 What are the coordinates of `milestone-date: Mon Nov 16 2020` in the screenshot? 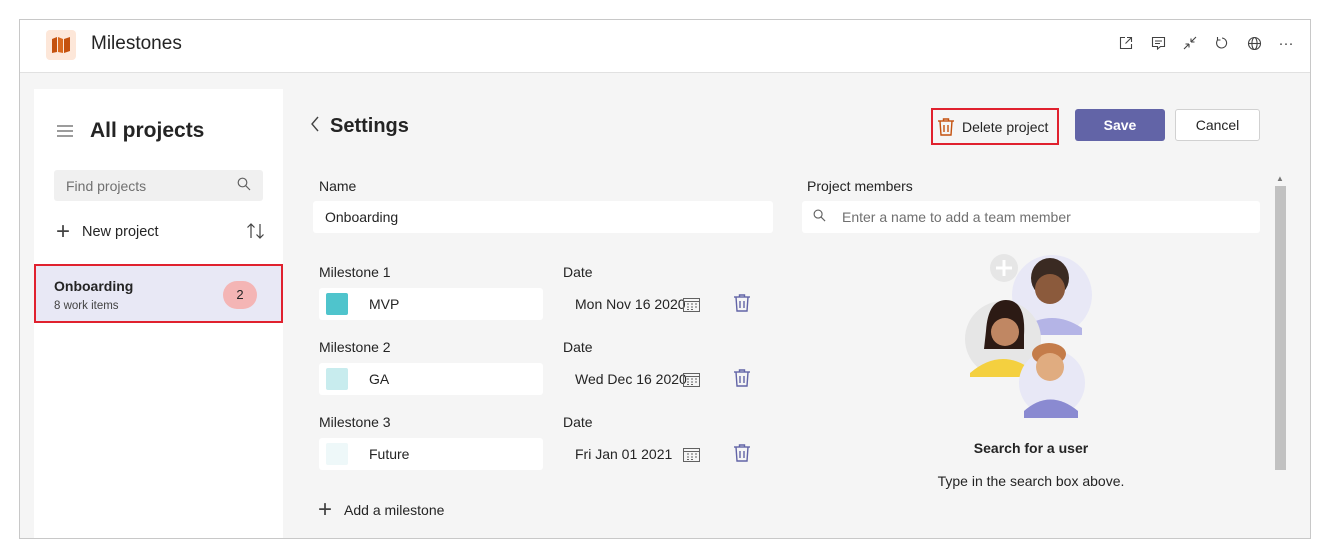 It's located at (630, 304).